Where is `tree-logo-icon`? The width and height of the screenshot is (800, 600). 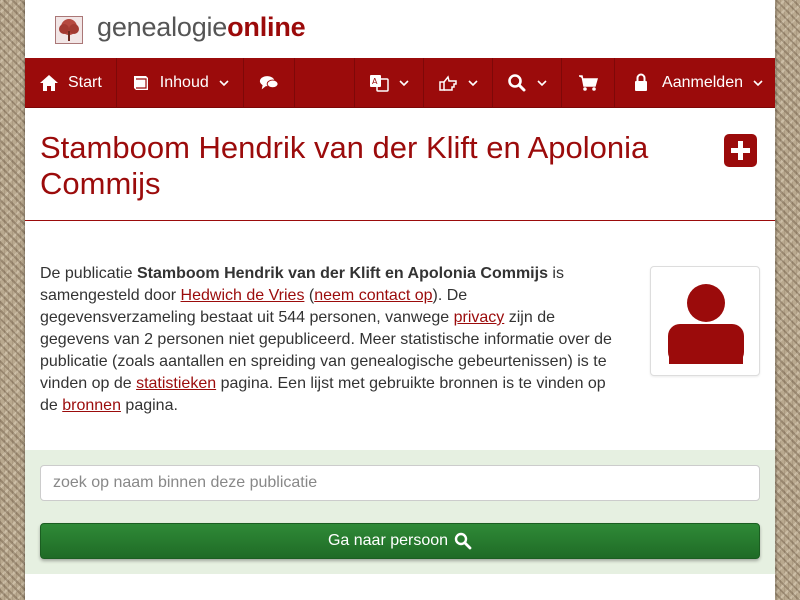 tree-logo-icon is located at coordinates (69, 30).